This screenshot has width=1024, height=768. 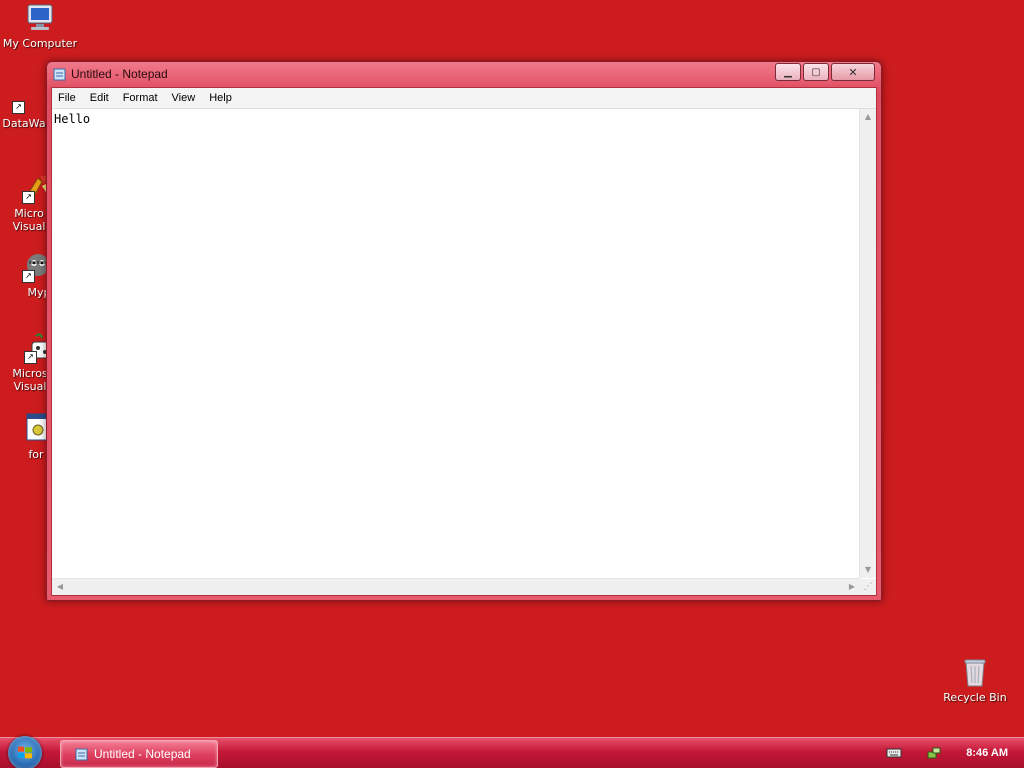 I want to click on desktop-icon-datawa: ↗ DataWa, so click(x=26, y=108).